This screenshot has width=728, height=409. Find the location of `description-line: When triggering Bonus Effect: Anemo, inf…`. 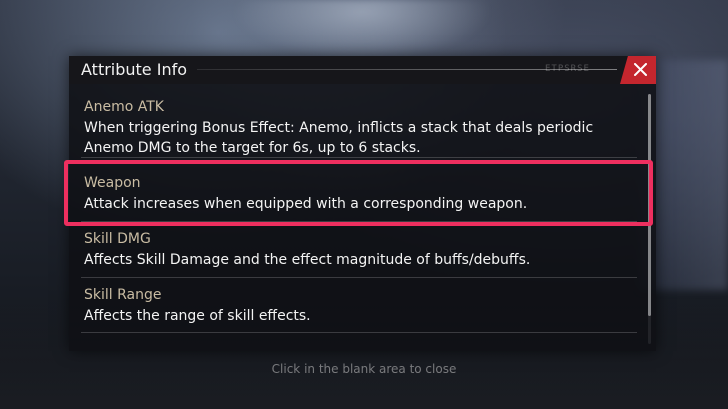

description-line: When triggering Bonus Effect: Anemo, inf… is located at coordinates (339, 128).